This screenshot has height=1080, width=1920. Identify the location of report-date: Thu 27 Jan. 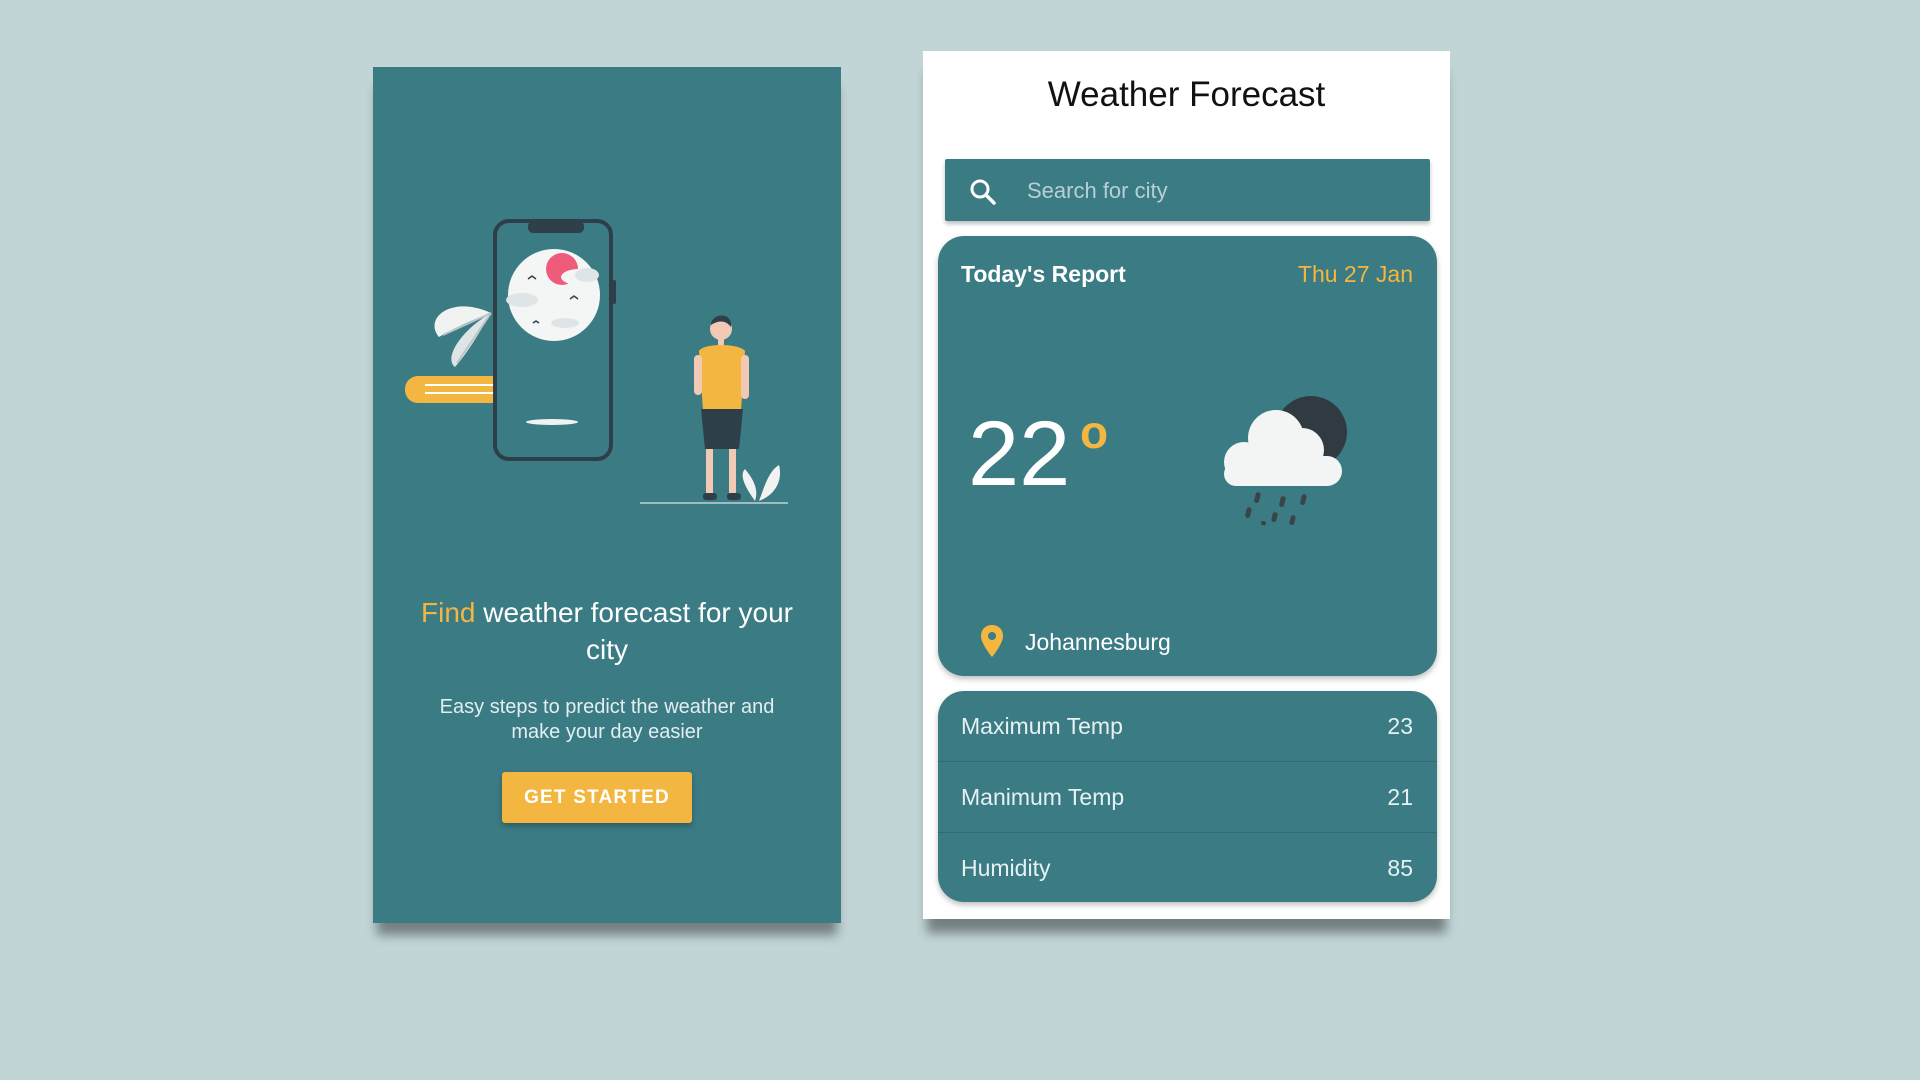
(1355, 274).